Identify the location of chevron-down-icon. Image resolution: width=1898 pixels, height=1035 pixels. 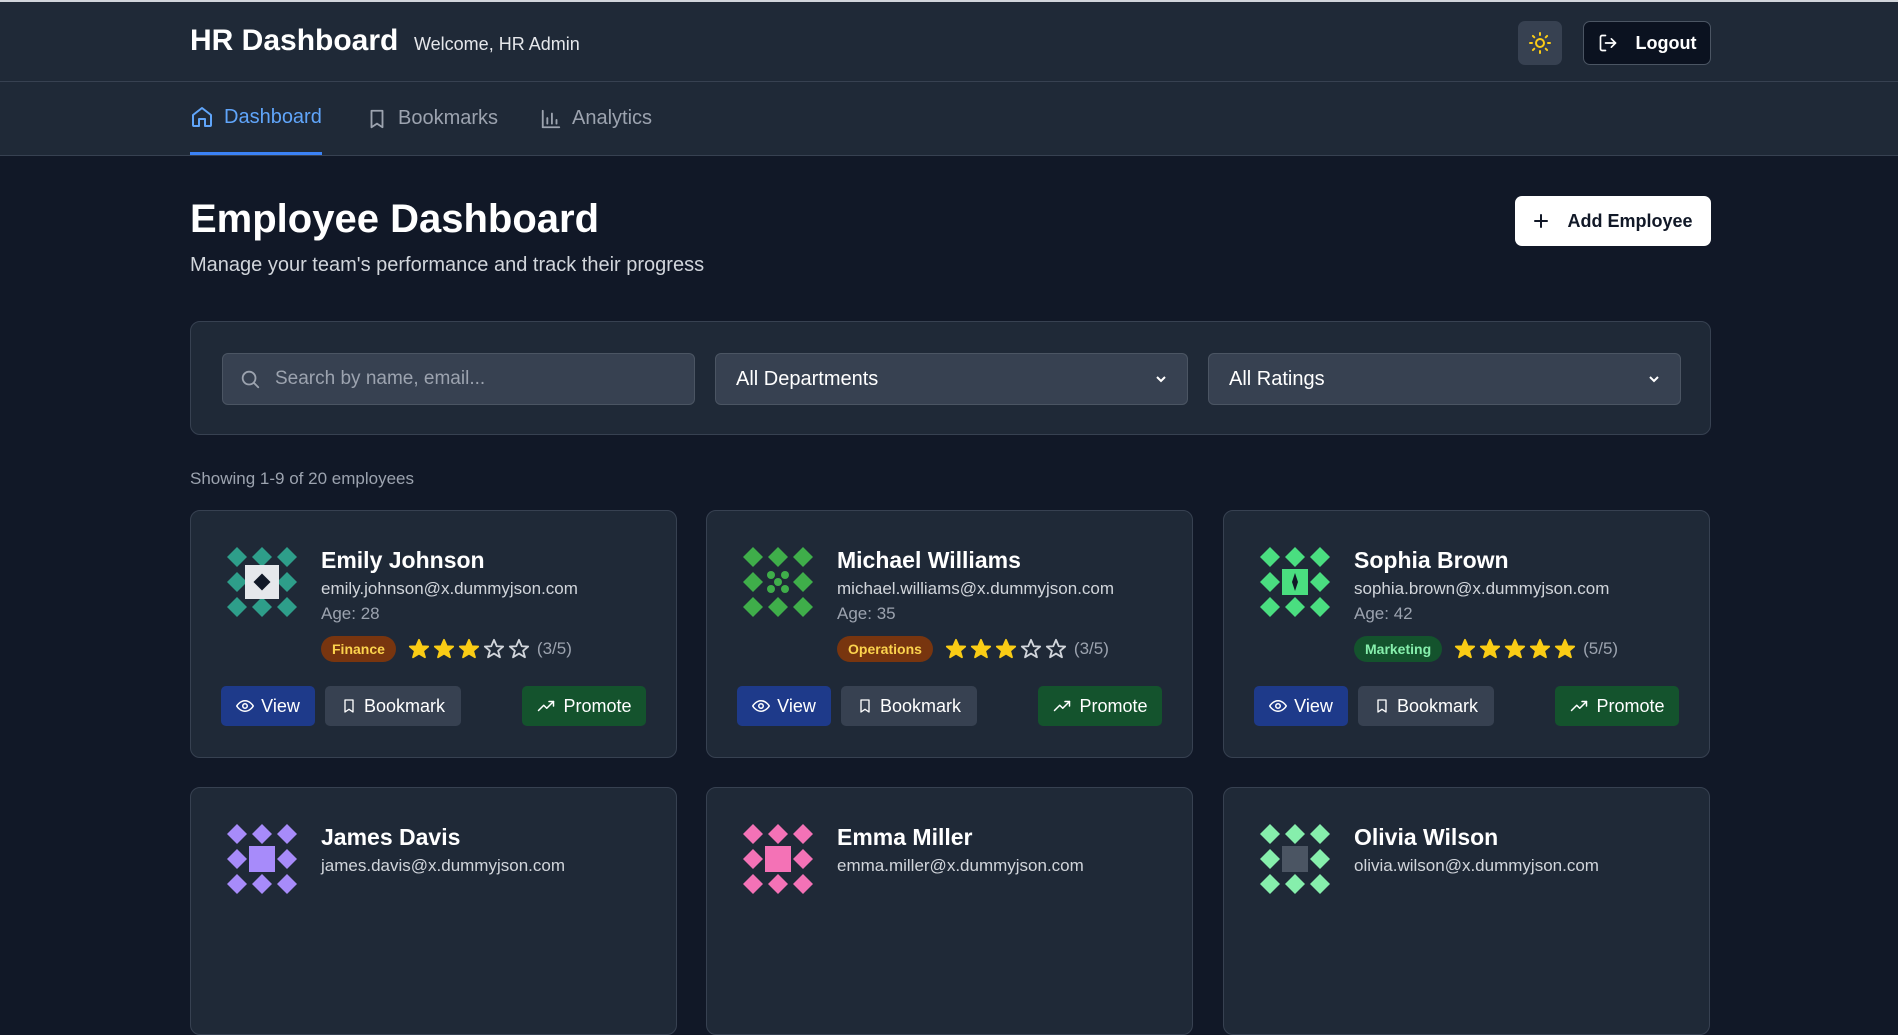
(1161, 379).